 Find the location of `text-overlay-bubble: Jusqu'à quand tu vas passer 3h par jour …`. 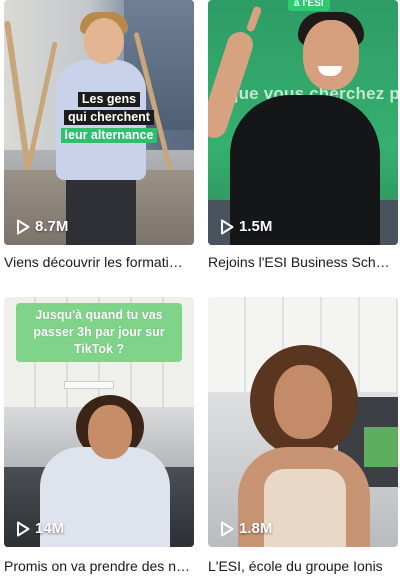

text-overlay-bubble: Jusqu'à quand tu vas passer 3h par jour … is located at coordinates (99, 332).